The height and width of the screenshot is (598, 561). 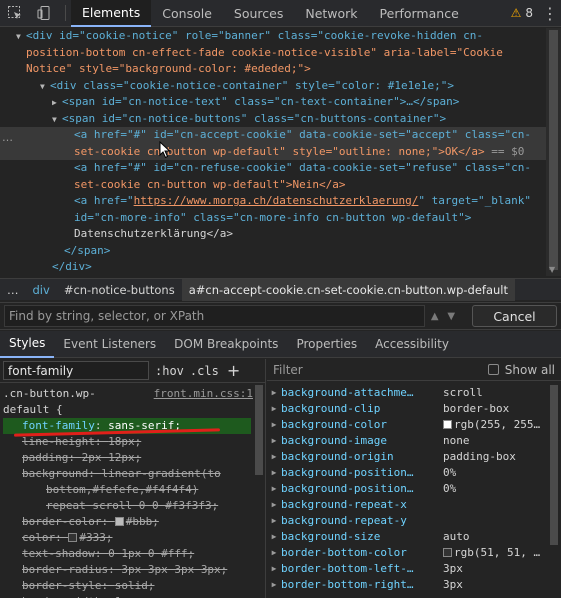 I want to click on property-name: text-shadow, so click(x=58, y=553).